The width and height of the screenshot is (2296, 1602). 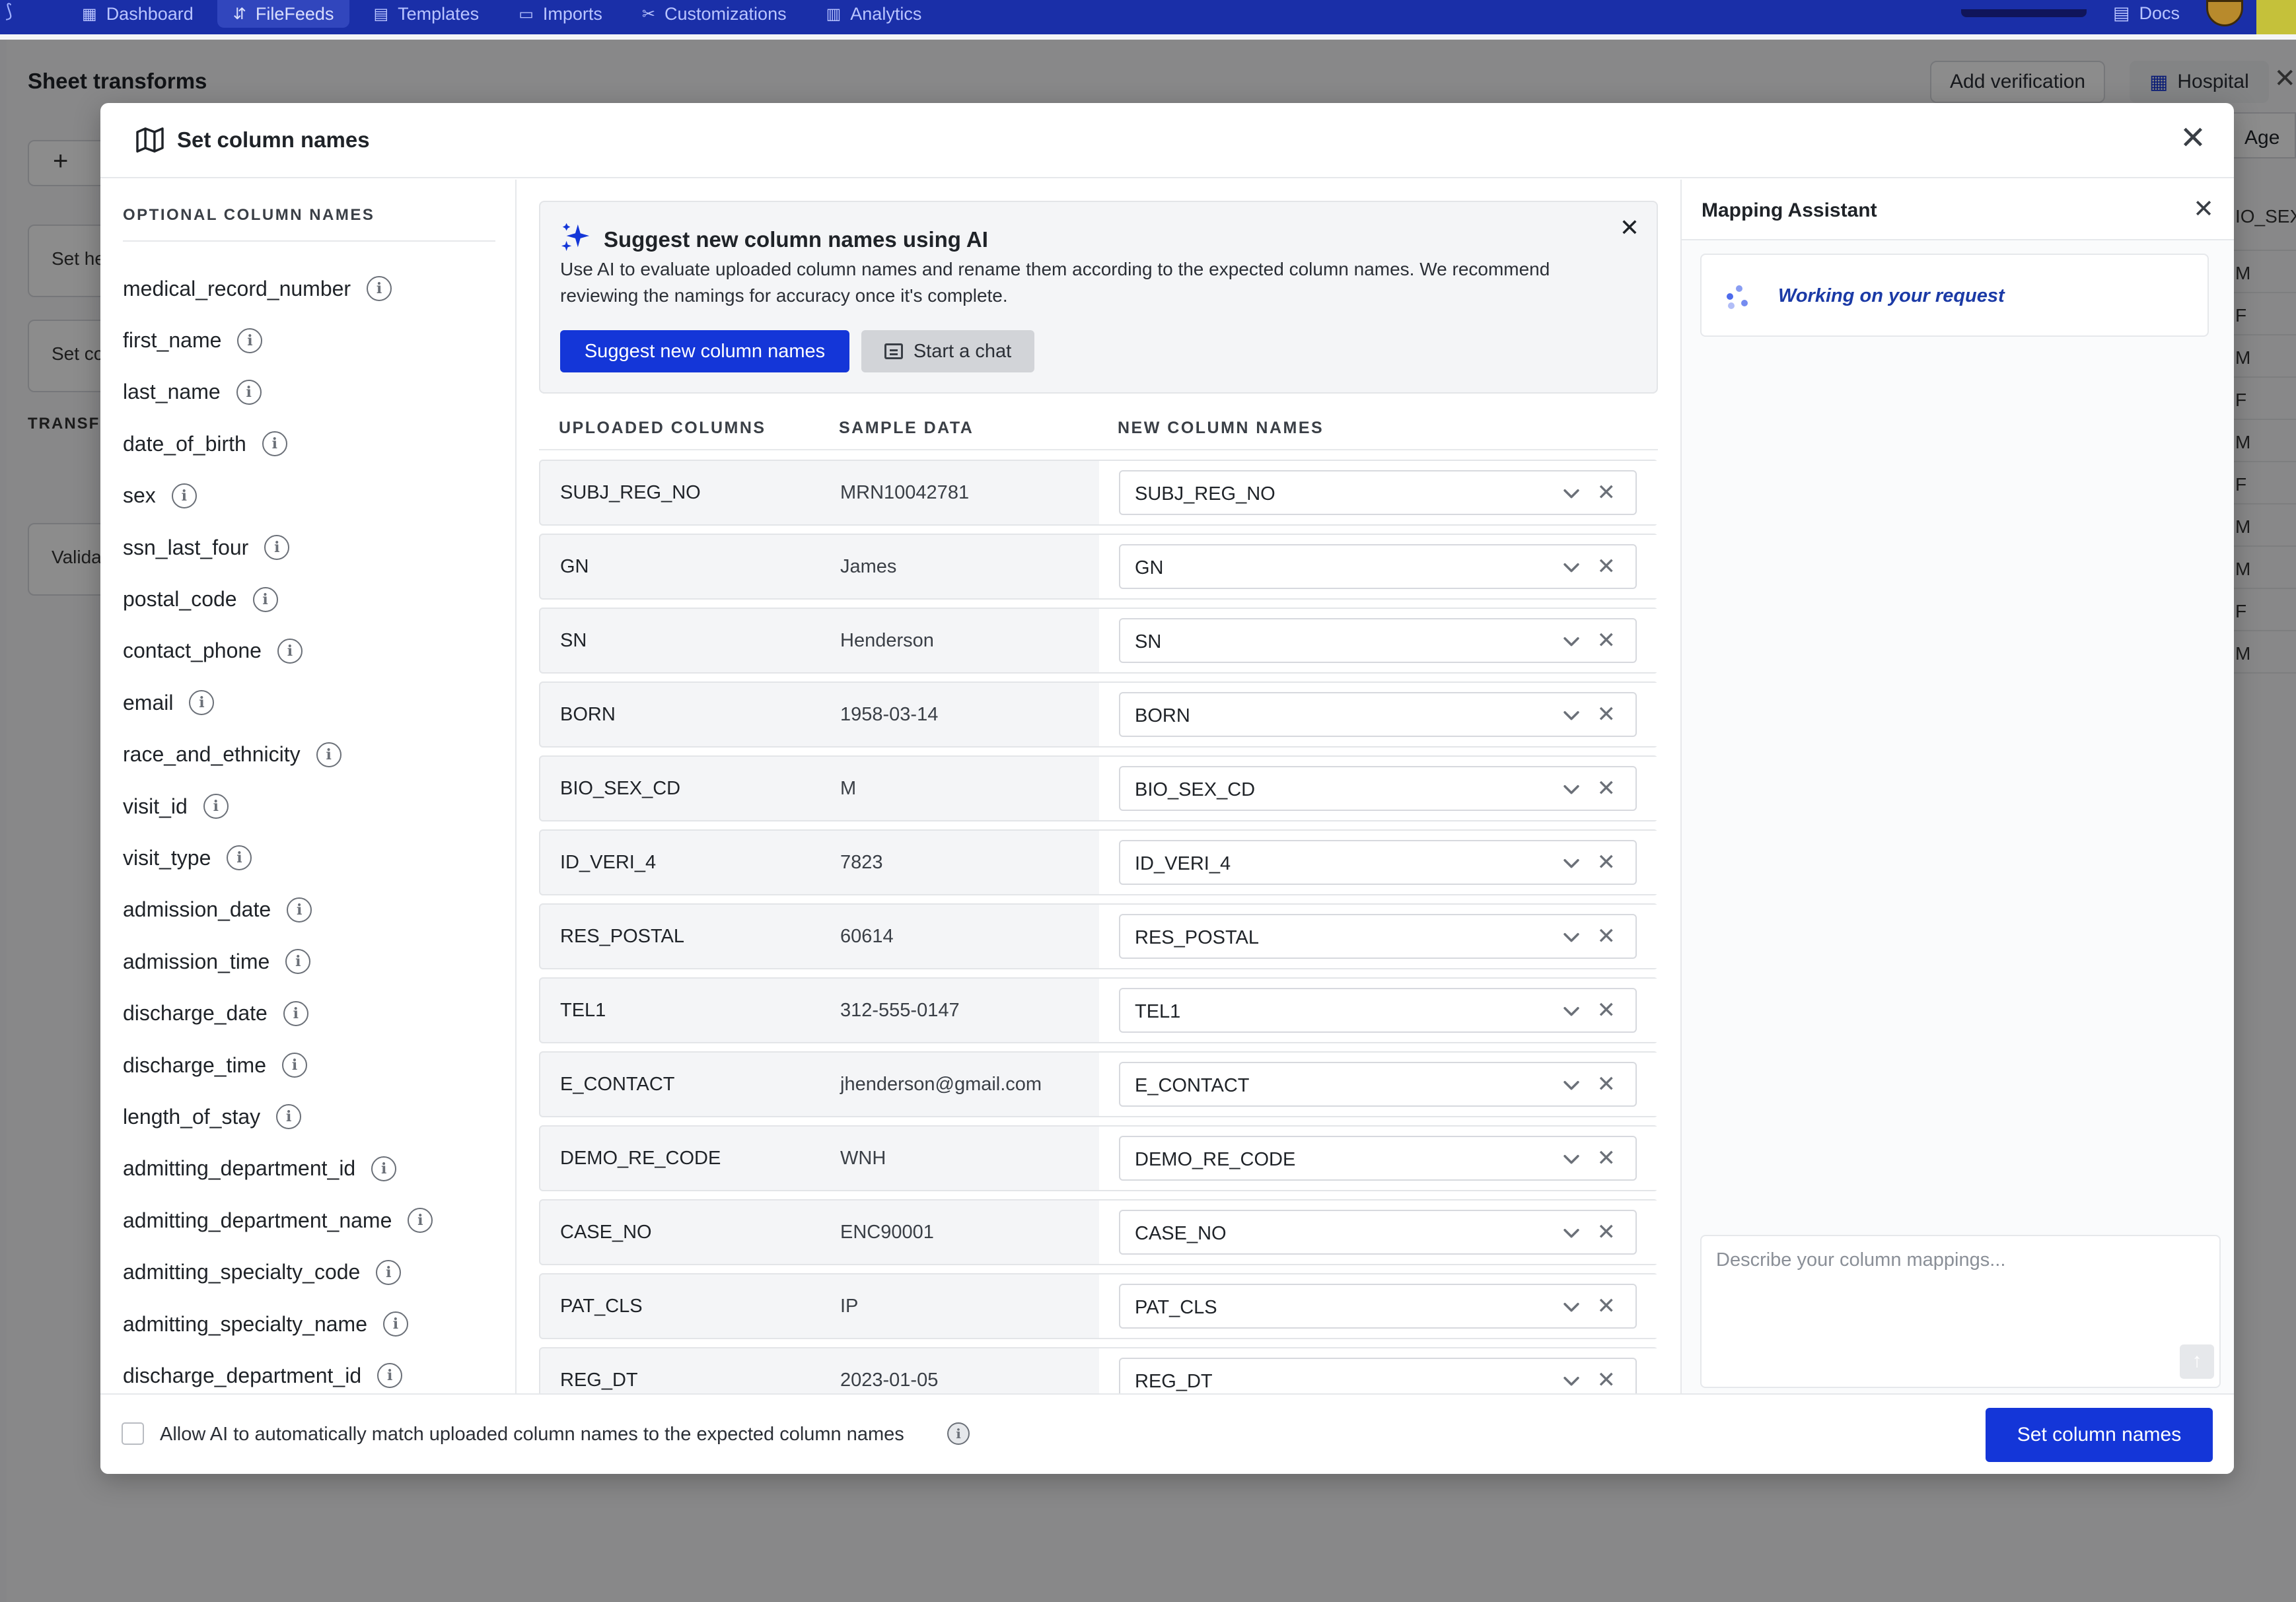 What do you see at coordinates (1891, 295) in the screenshot?
I see `assistant-status-text: Working on your request` at bounding box center [1891, 295].